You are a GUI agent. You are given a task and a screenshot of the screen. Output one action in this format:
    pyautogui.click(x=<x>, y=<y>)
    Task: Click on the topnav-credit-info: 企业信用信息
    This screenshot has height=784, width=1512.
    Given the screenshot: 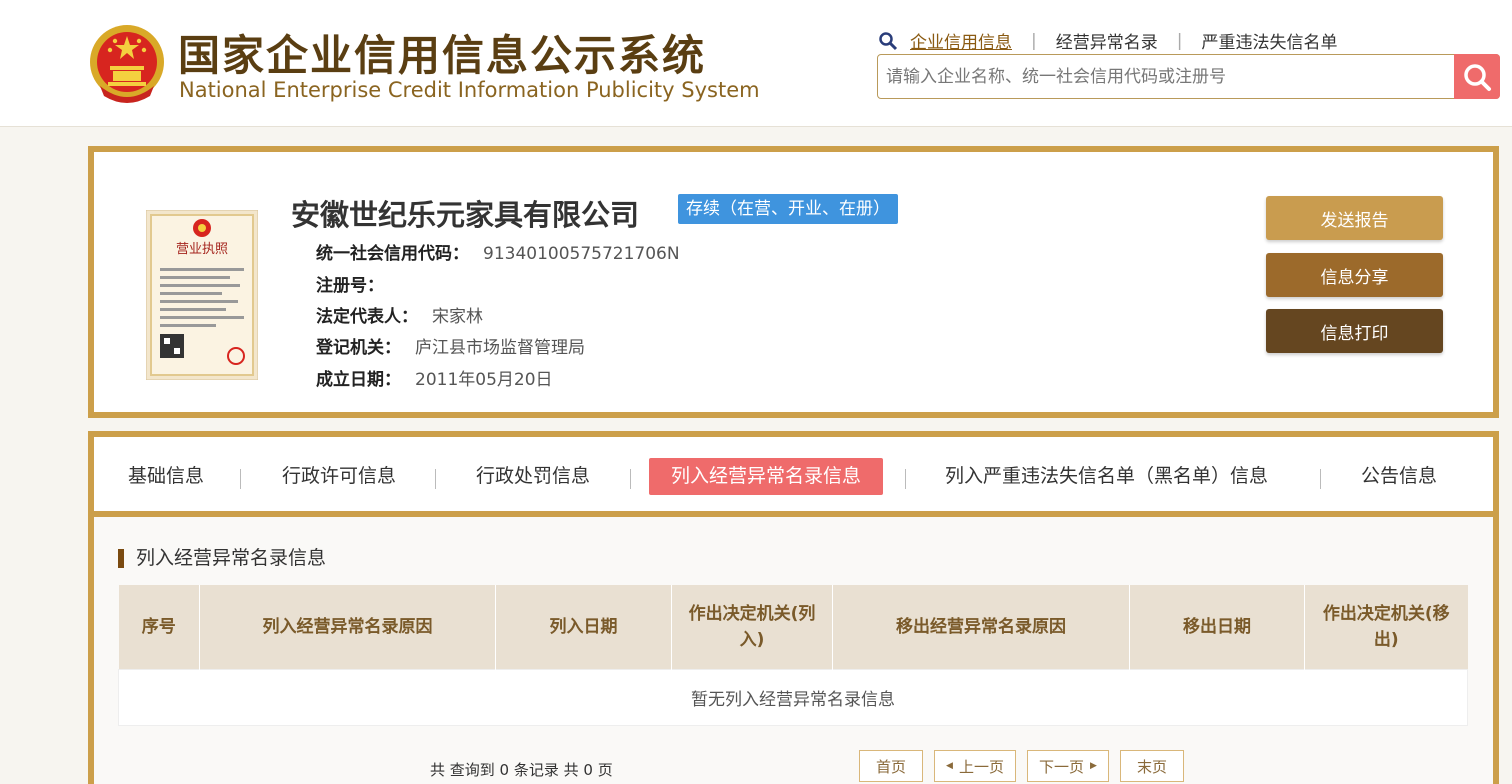 What is the action you would take?
    pyautogui.click(x=961, y=40)
    